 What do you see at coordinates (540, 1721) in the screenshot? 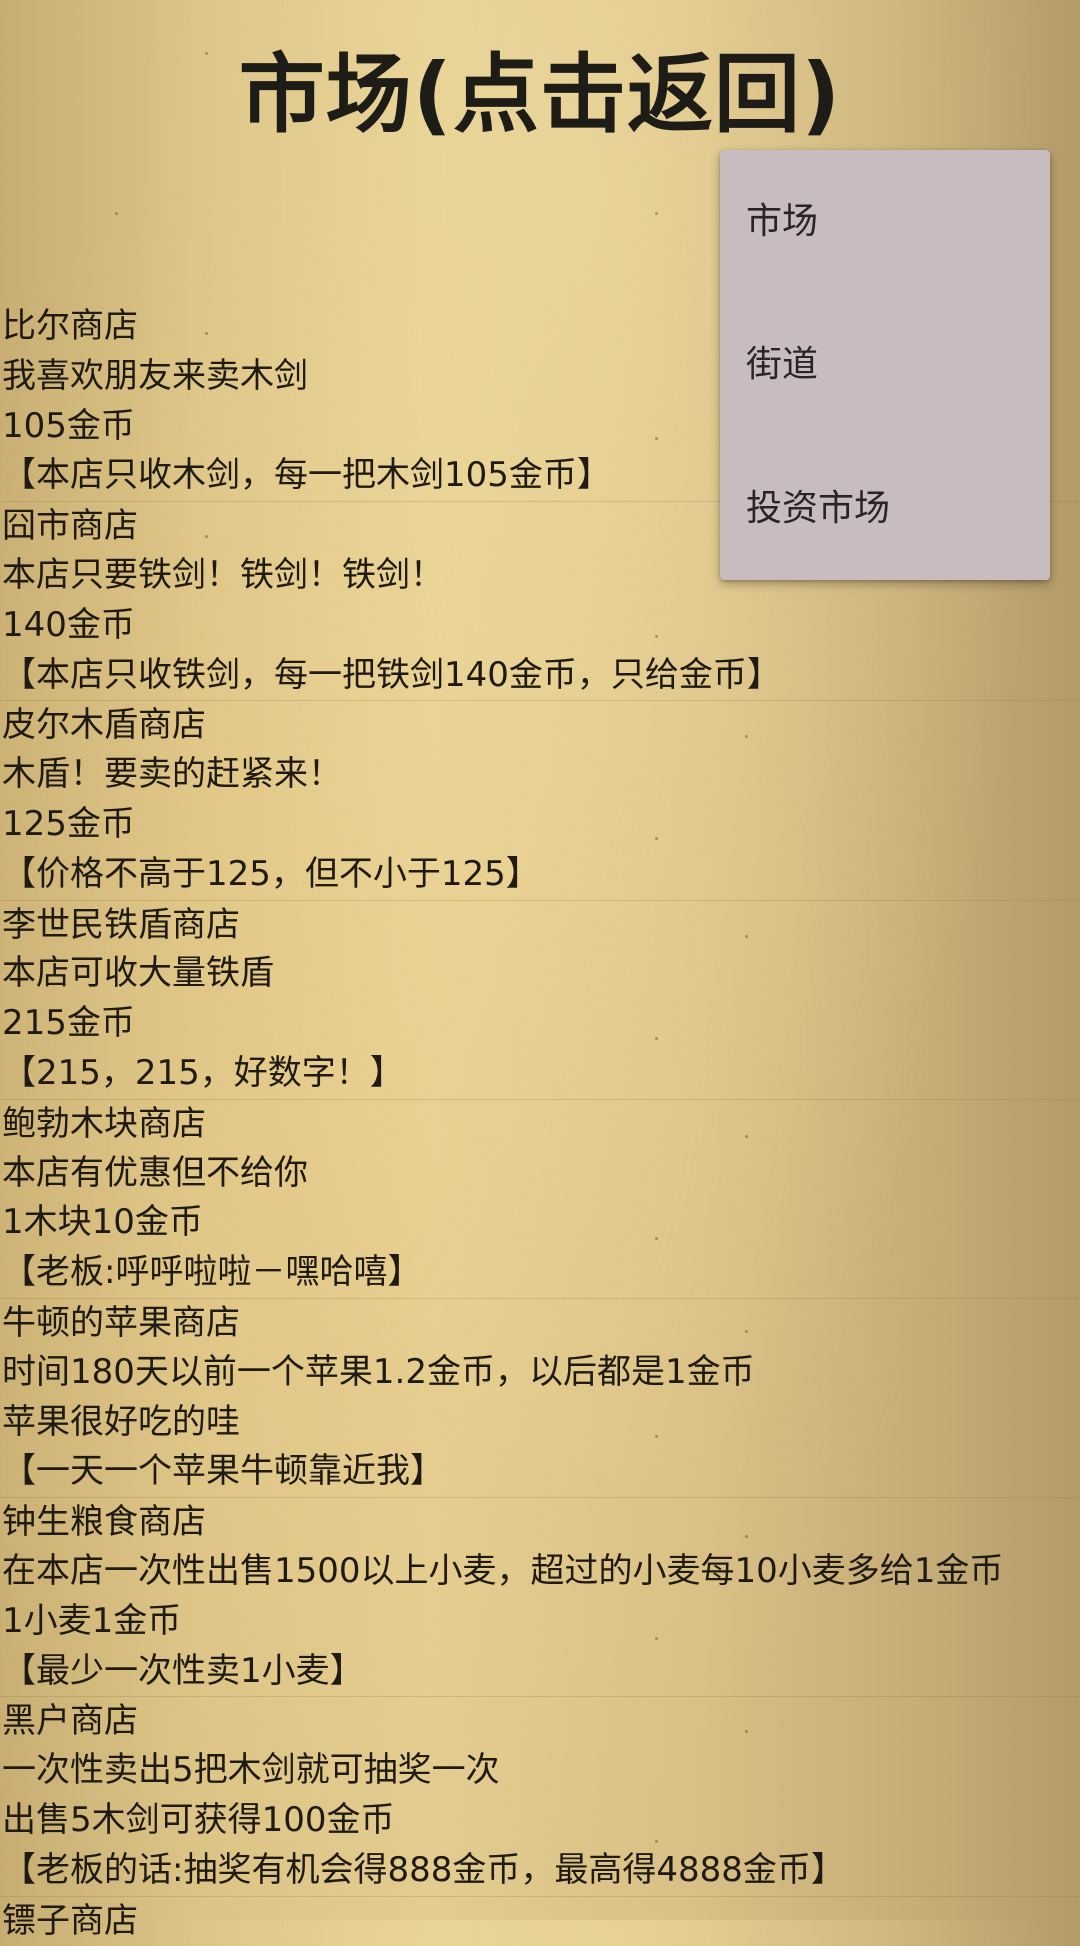
I see `shop-name: 黑户商店` at bounding box center [540, 1721].